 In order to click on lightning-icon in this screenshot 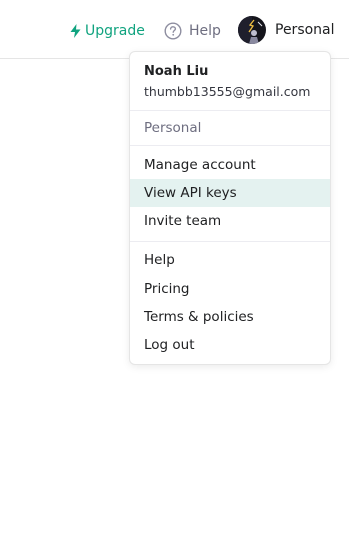, I will do `click(75, 31)`.